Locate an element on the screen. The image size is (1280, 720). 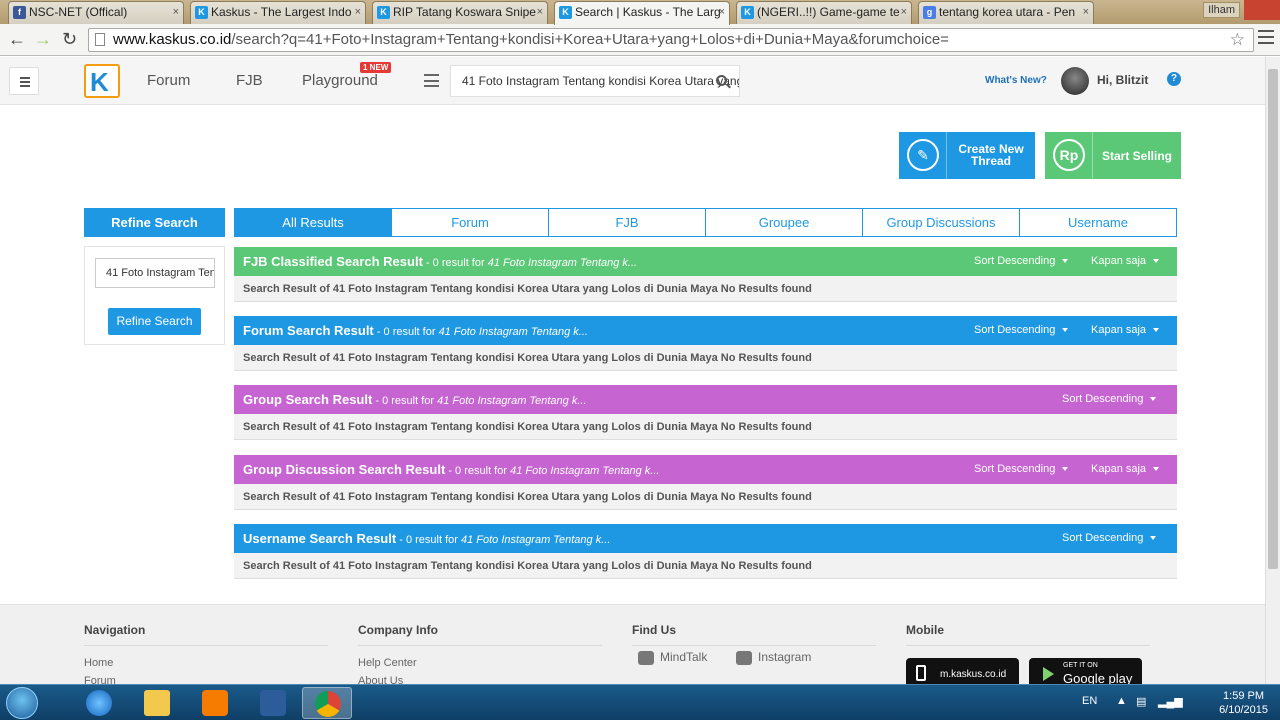
network-icon: ▤ is located at coordinates (1141, 701).